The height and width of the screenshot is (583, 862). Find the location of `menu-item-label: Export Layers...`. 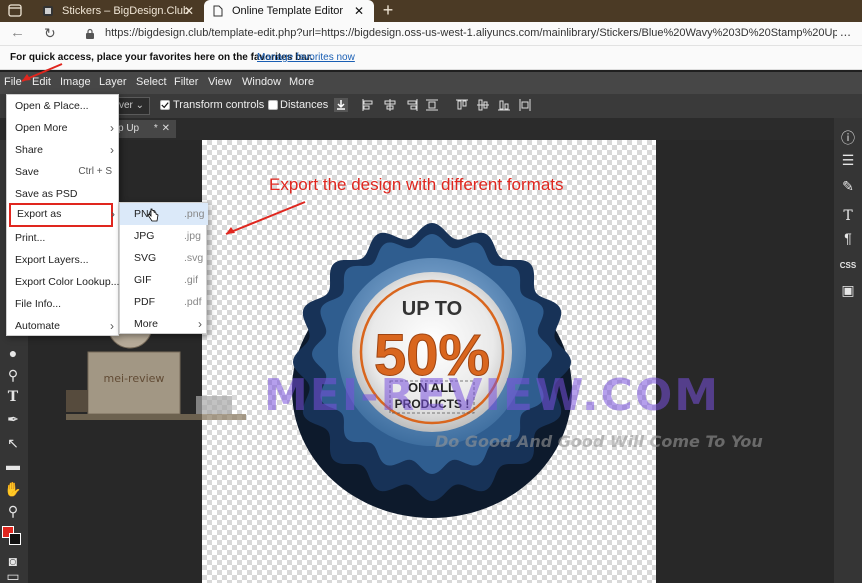

menu-item-label: Export Layers... is located at coordinates (52, 260).